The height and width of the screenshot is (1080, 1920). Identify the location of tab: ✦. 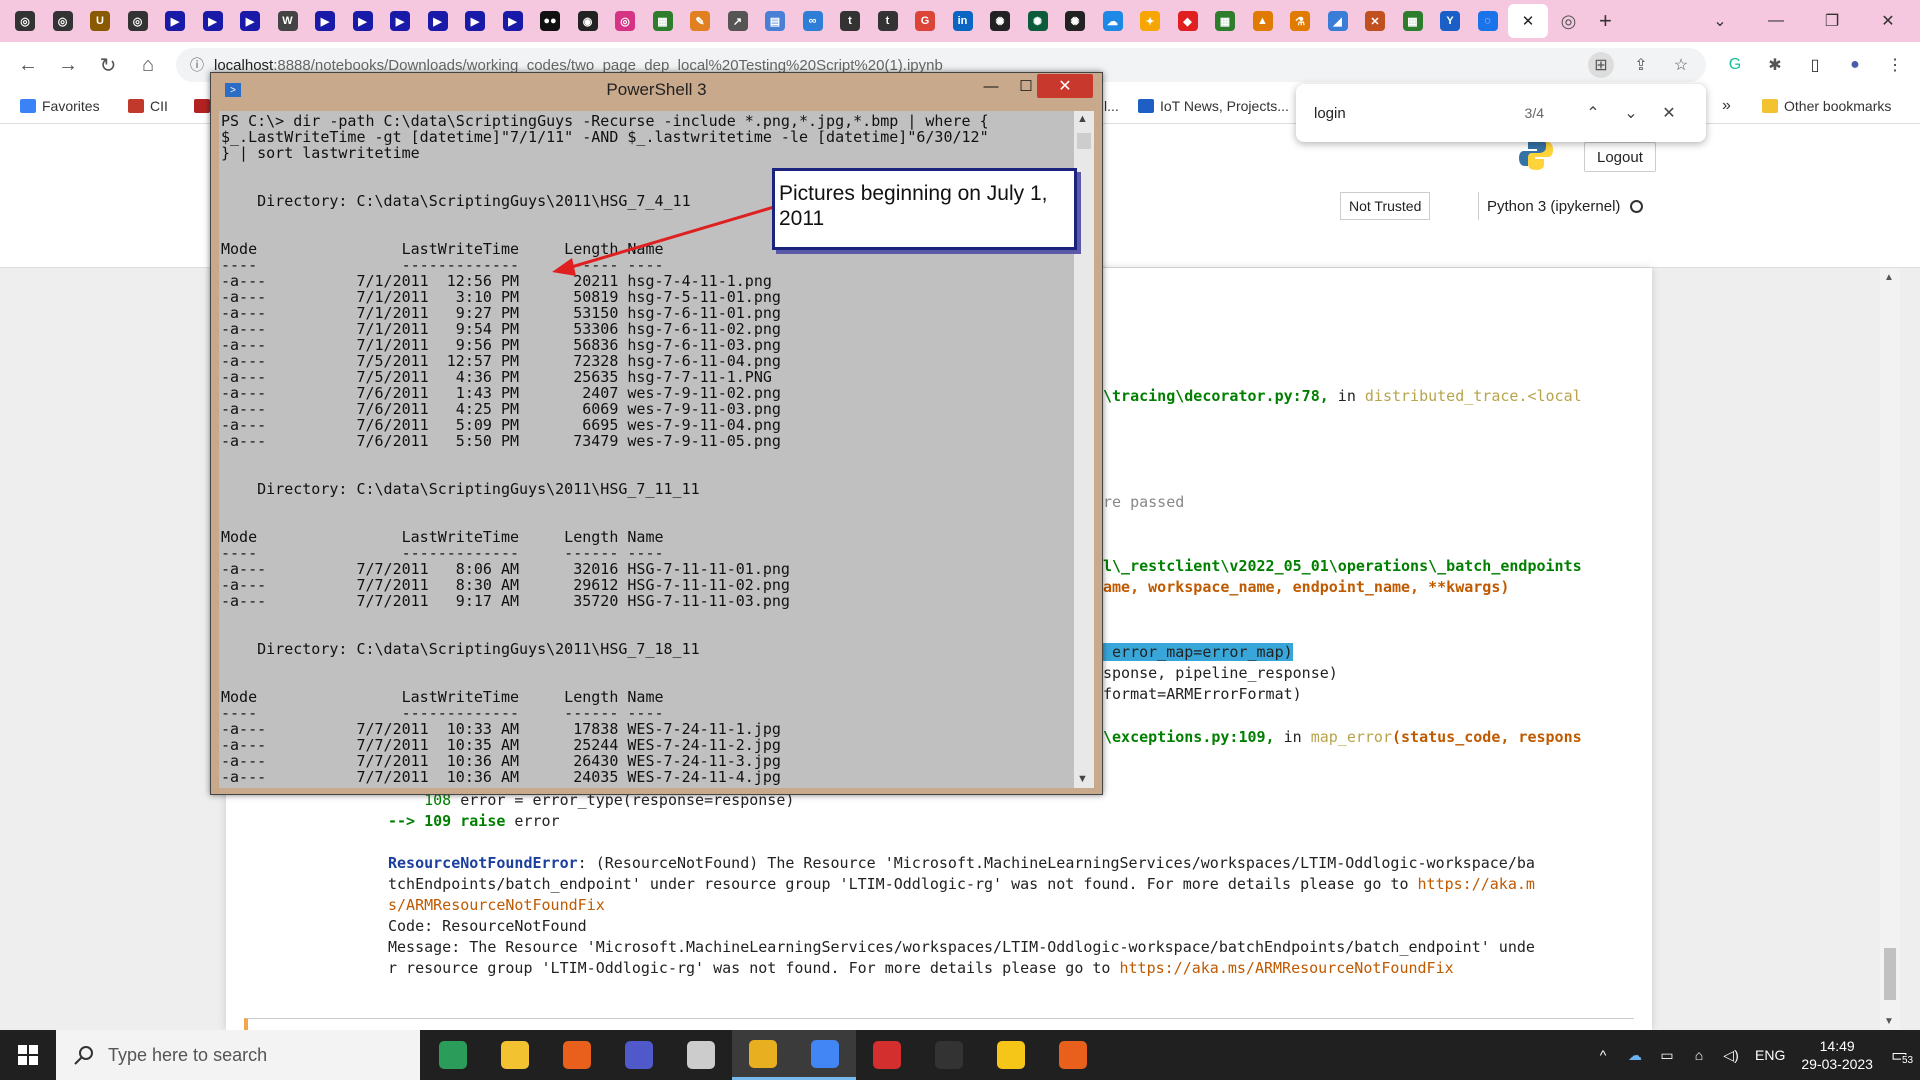
(1150, 21).